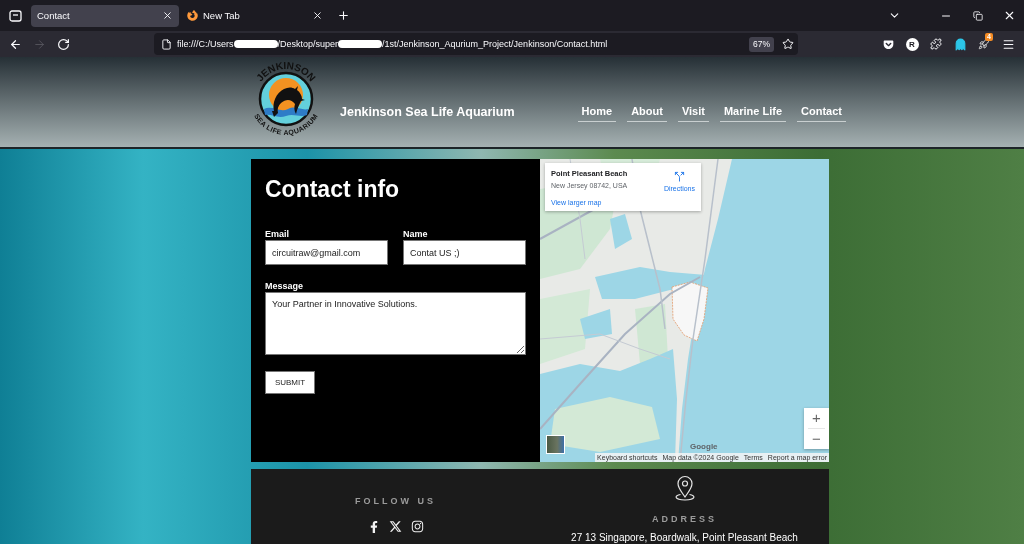  Describe the element at coordinates (105, 15) in the screenshot. I see `browser-tab: Contact` at that location.